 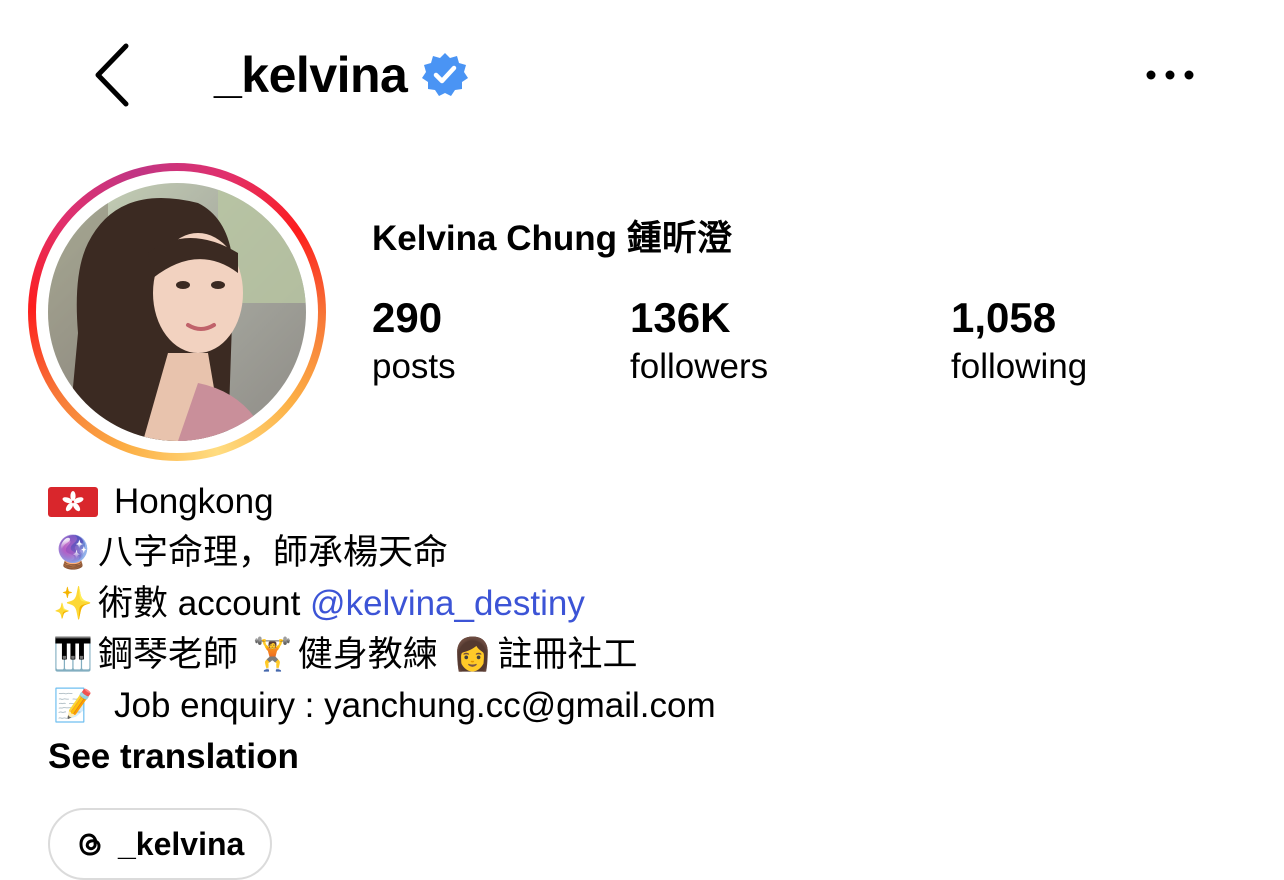 I want to click on bio-role-fitness: 健身教練, so click(x=372, y=654).